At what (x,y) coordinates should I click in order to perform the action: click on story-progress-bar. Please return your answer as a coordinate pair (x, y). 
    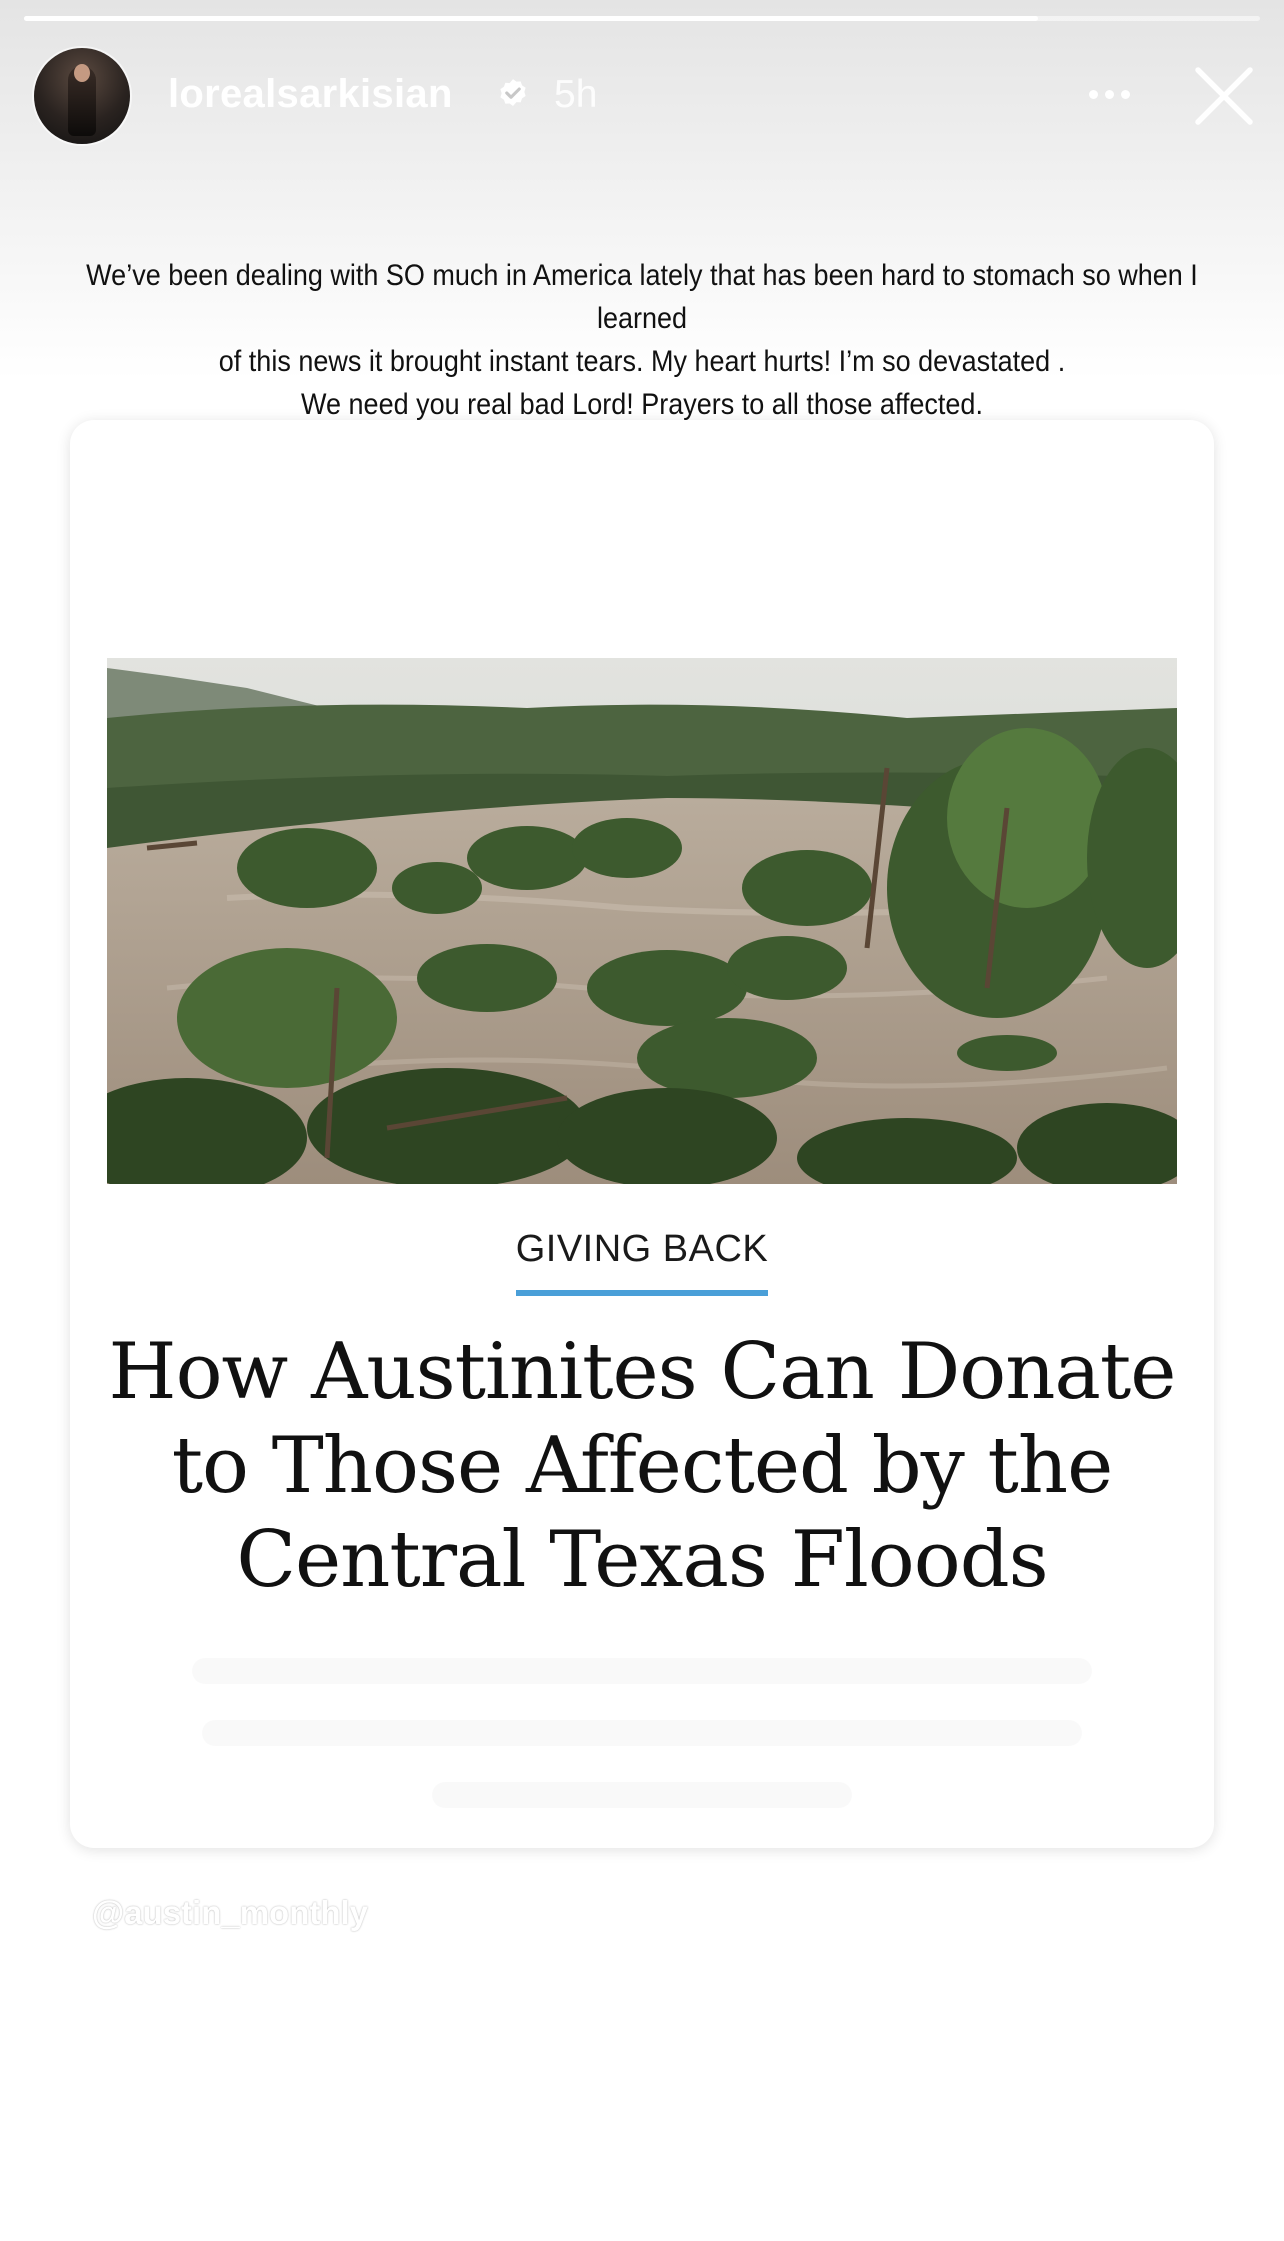
    Looking at the image, I should click on (642, 18).